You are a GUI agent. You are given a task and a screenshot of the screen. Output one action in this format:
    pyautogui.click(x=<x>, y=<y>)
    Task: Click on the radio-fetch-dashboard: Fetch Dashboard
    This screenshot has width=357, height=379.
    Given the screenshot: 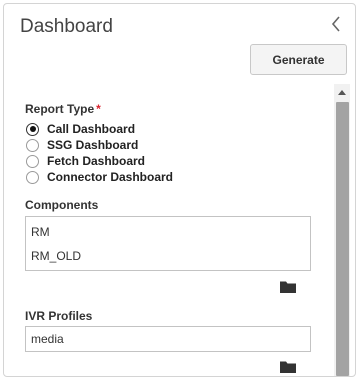 What is the action you would take?
    pyautogui.click(x=85, y=161)
    